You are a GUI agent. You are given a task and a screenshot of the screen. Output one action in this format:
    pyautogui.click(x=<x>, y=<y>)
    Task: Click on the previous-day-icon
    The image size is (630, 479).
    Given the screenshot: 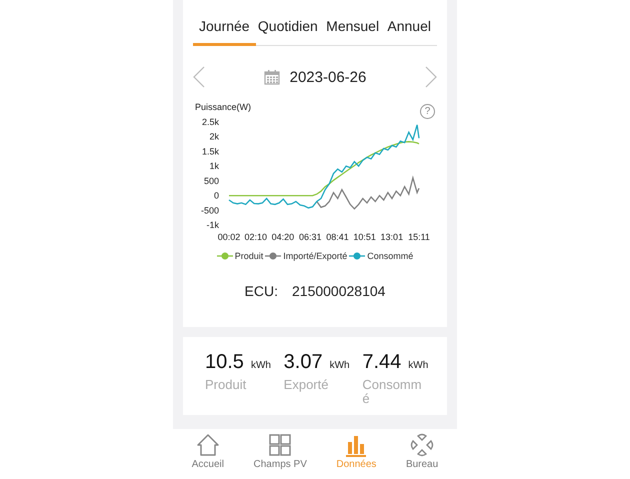 What is the action you would take?
    pyautogui.click(x=199, y=77)
    